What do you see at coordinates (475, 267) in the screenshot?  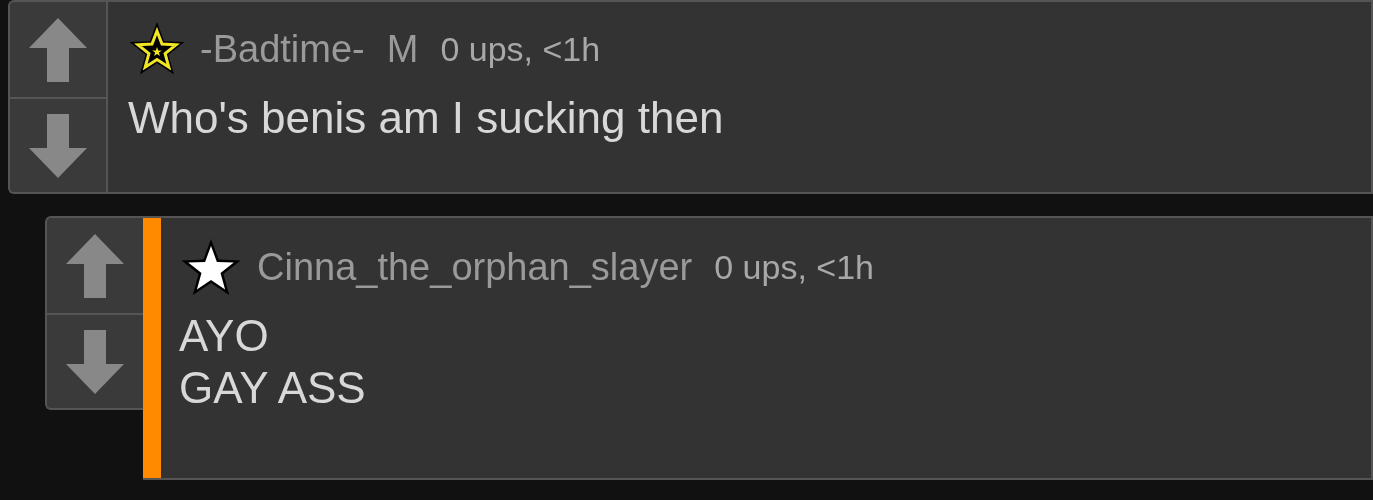 I see `username: Cinna_the_orphan_slayer` at bounding box center [475, 267].